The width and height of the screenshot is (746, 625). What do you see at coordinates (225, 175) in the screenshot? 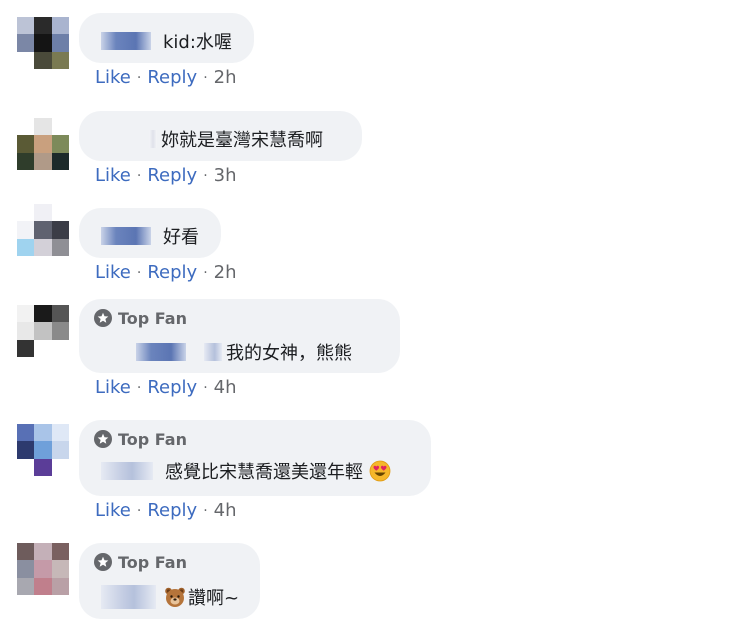
I see `timestamp: 3h` at bounding box center [225, 175].